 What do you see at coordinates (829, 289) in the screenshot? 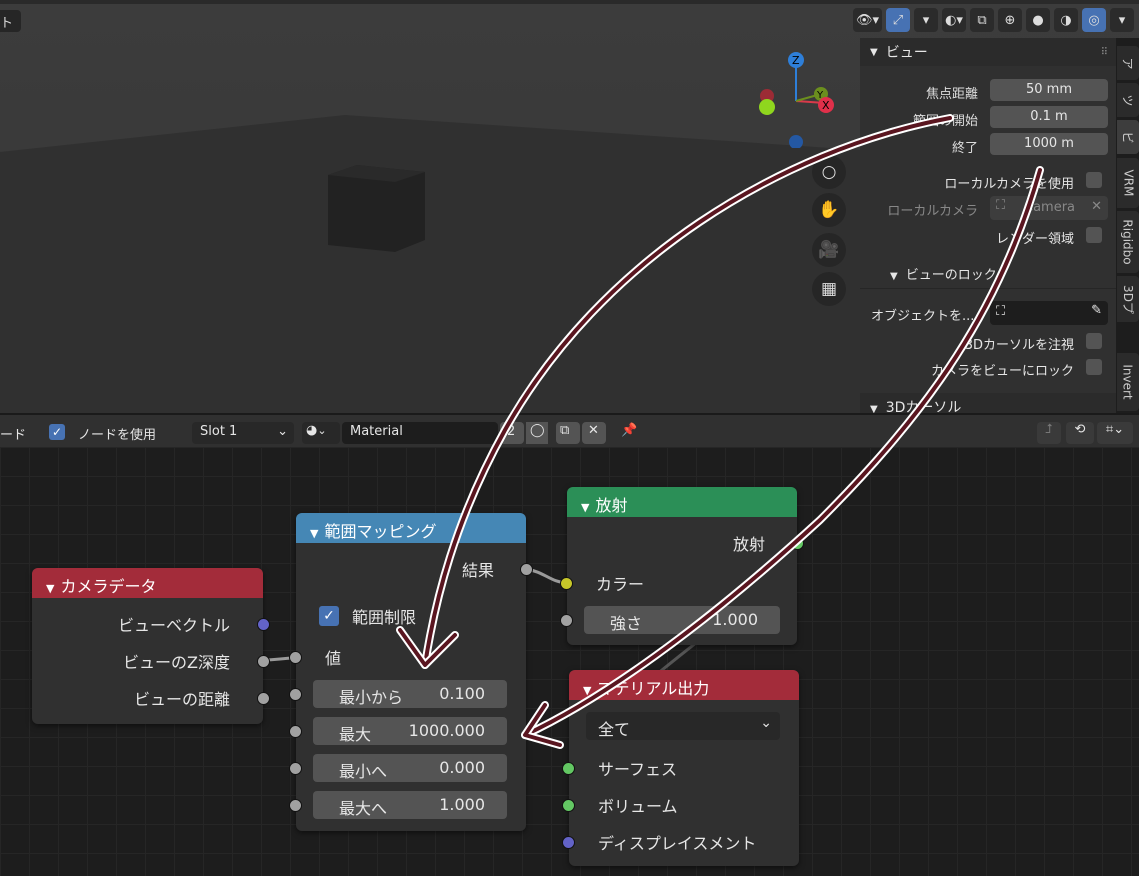
I see `perspective-grid-icon: ▦` at bounding box center [829, 289].